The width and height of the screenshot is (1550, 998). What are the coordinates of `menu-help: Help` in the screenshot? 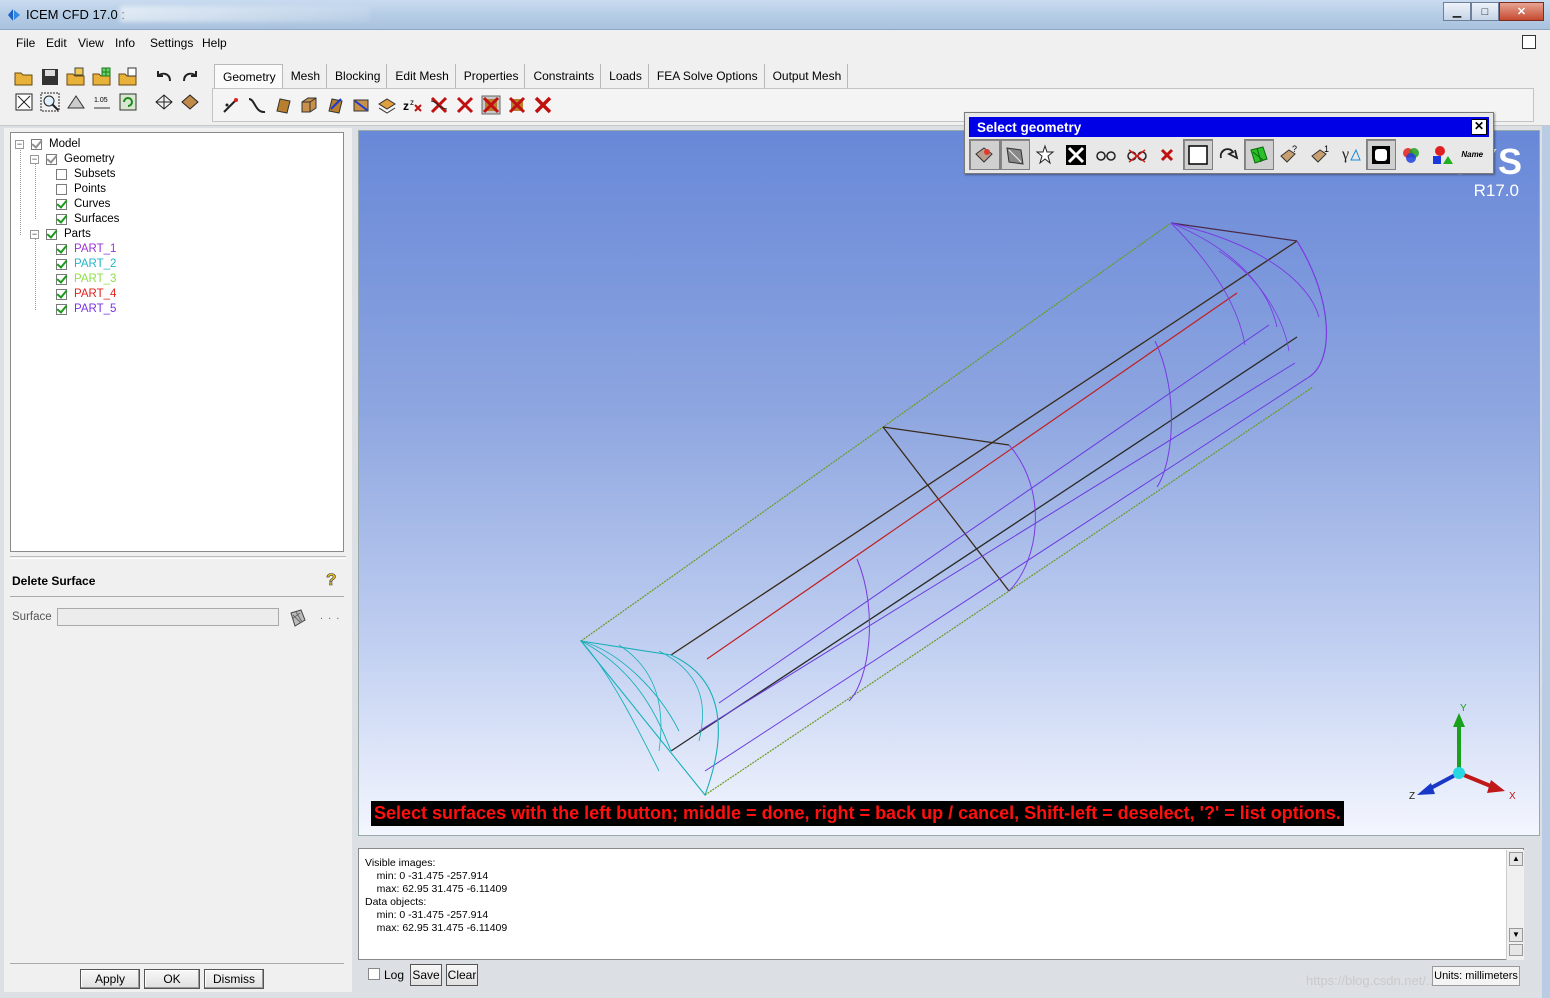 It's located at (214, 43).